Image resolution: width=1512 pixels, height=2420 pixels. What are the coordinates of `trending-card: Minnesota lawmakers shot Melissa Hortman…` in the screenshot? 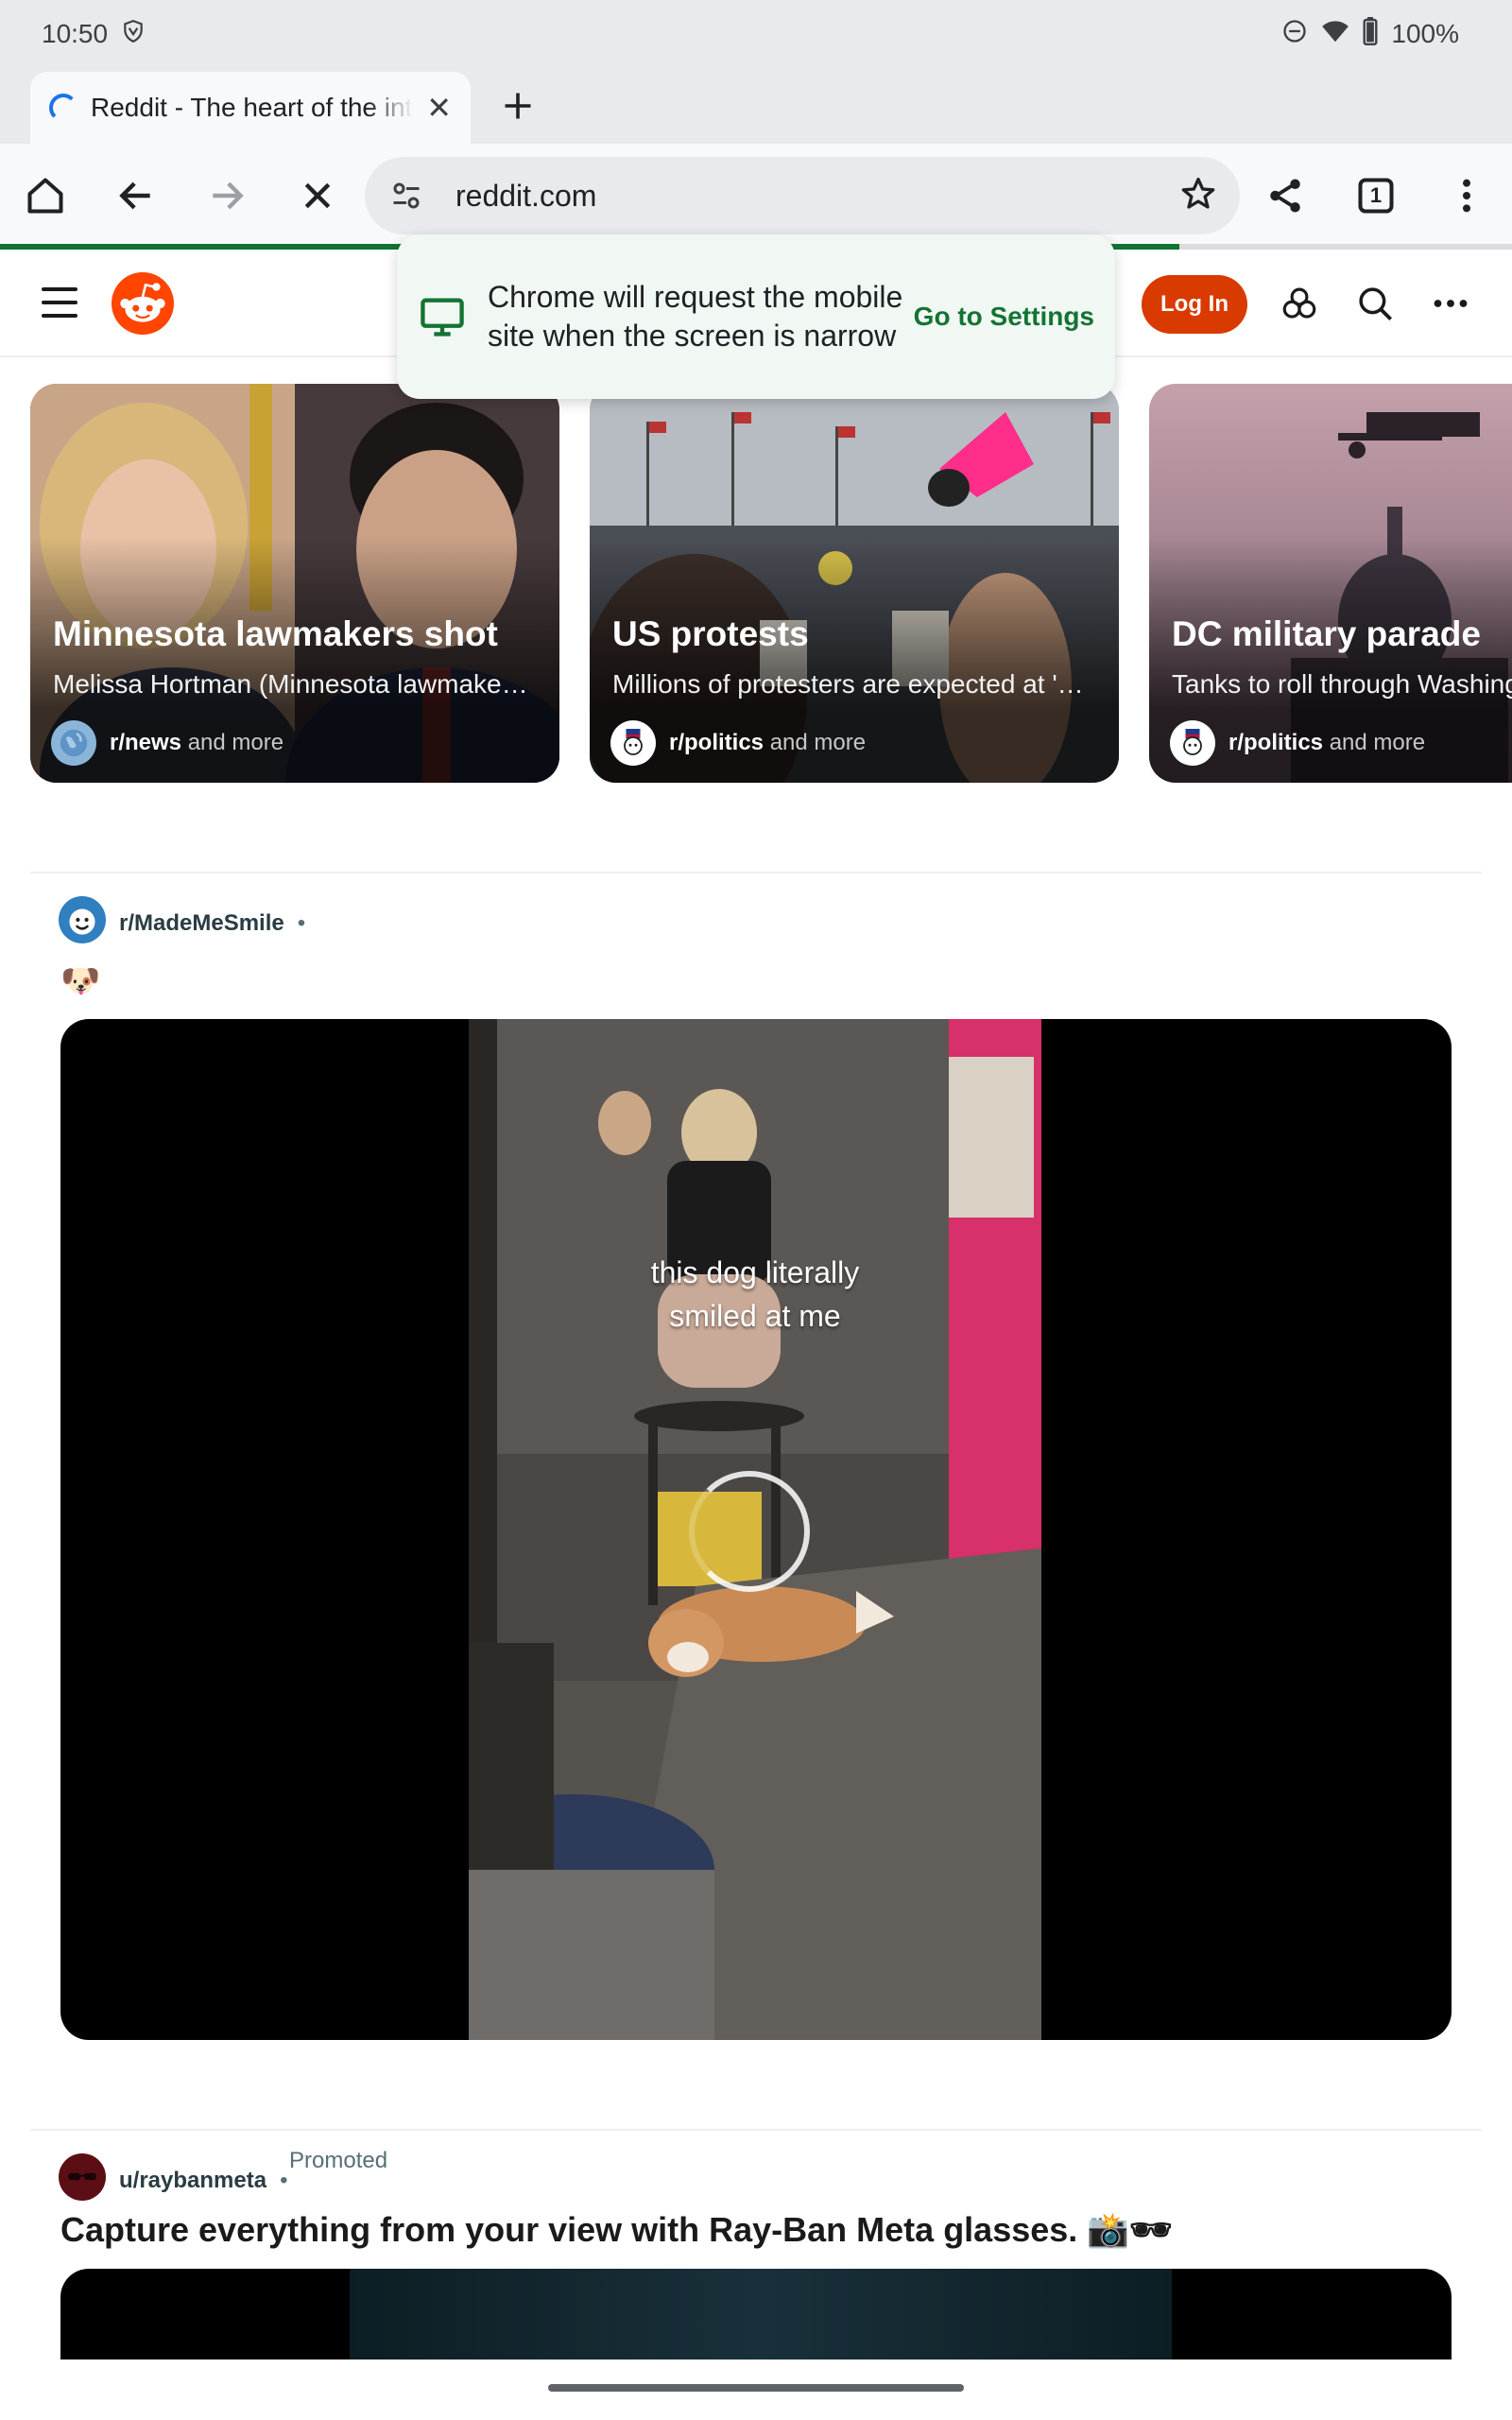 It's located at (294, 583).